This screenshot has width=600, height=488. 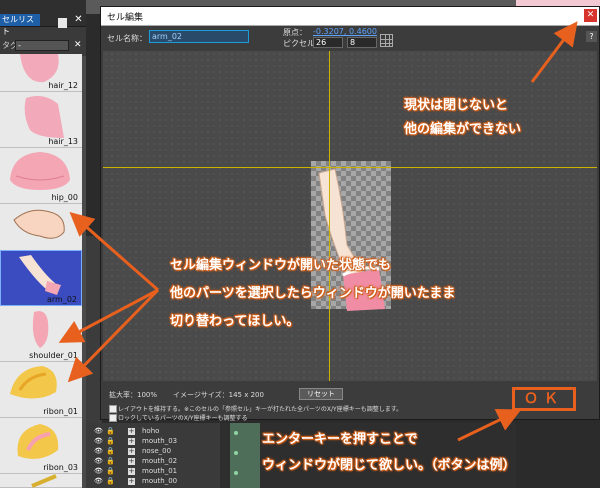 What do you see at coordinates (235, 321) in the screenshot?
I see `note-middle-3: 切り替わってほしい。` at bounding box center [235, 321].